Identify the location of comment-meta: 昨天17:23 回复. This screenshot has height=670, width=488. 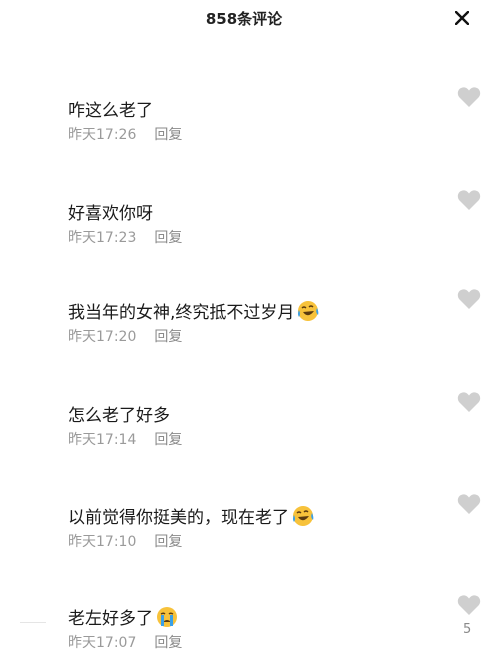
(125, 237).